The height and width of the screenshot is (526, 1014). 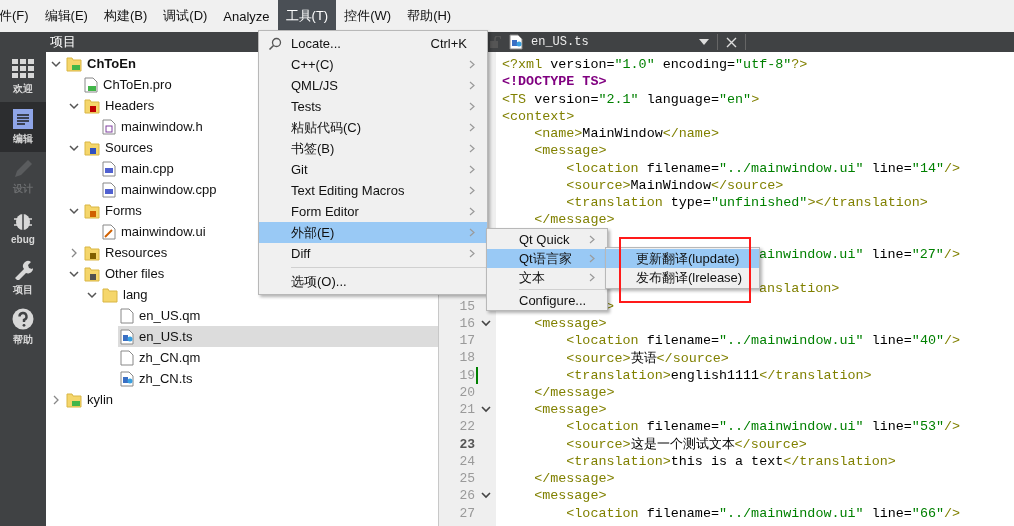 What do you see at coordinates (170, 357) in the screenshot?
I see `tree-item-label: zh_CN.qm` at bounding box center [170, 357].